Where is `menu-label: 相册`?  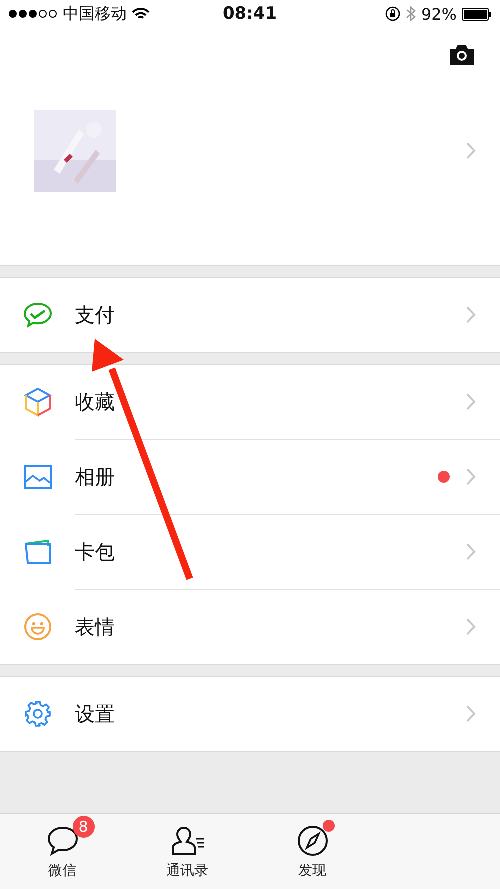 menu-label: 相册 is located at coordinates (95, 477).